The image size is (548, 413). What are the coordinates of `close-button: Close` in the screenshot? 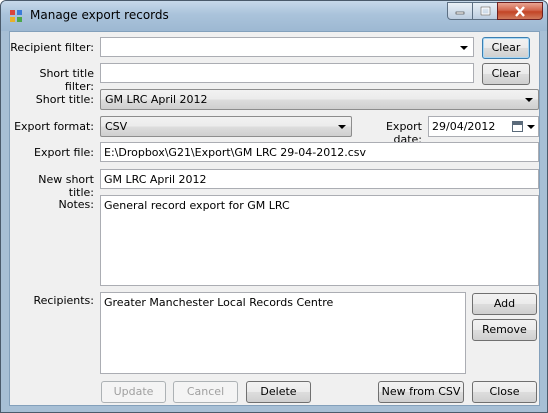 It's located at (504, 392).